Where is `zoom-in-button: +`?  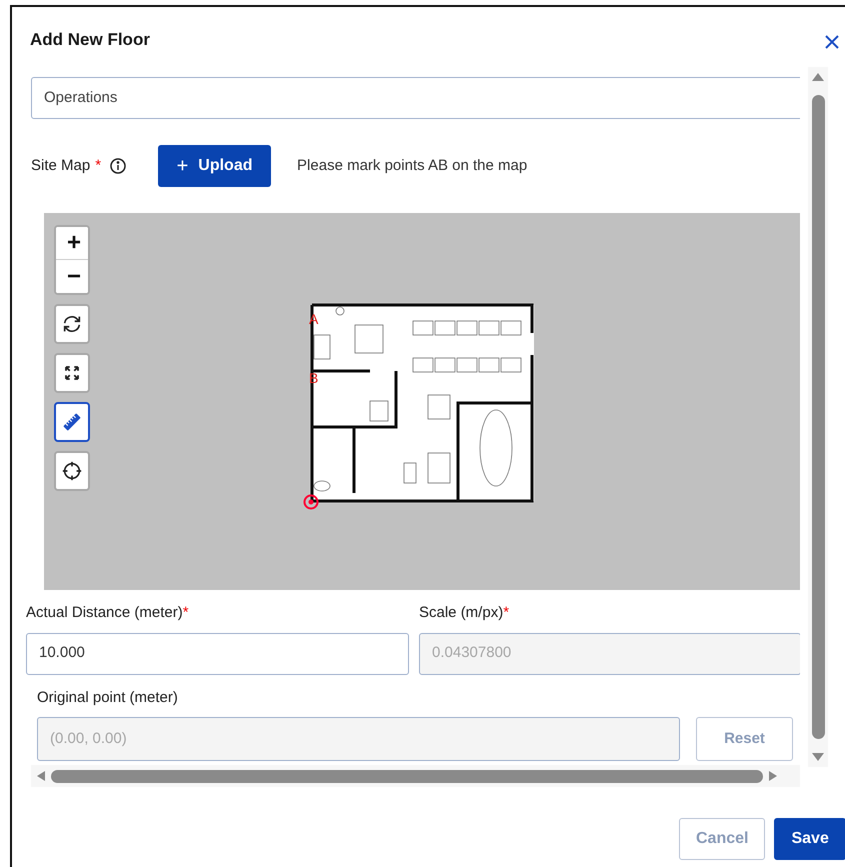
zoom-in-button: + is located at coordinates (72, 243).